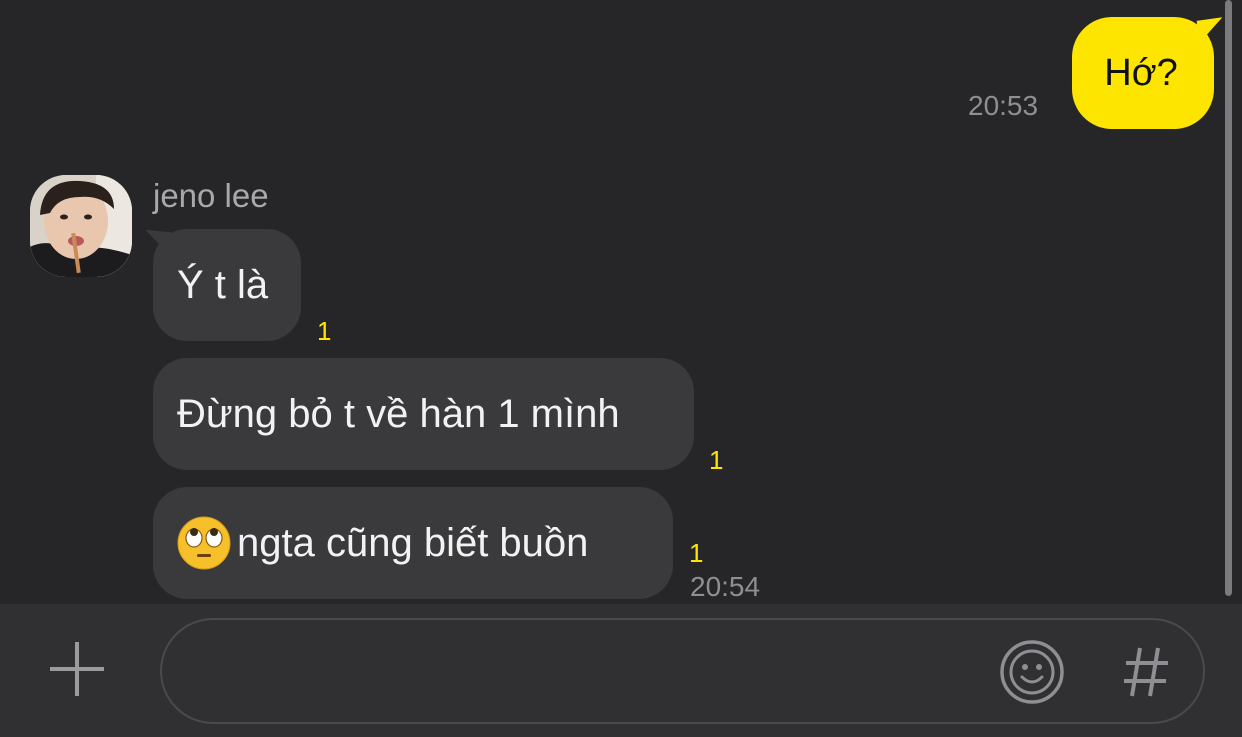 This screenshot has height=737, width=1242. I want to click on hashtag-icon, so click(1146, 672).